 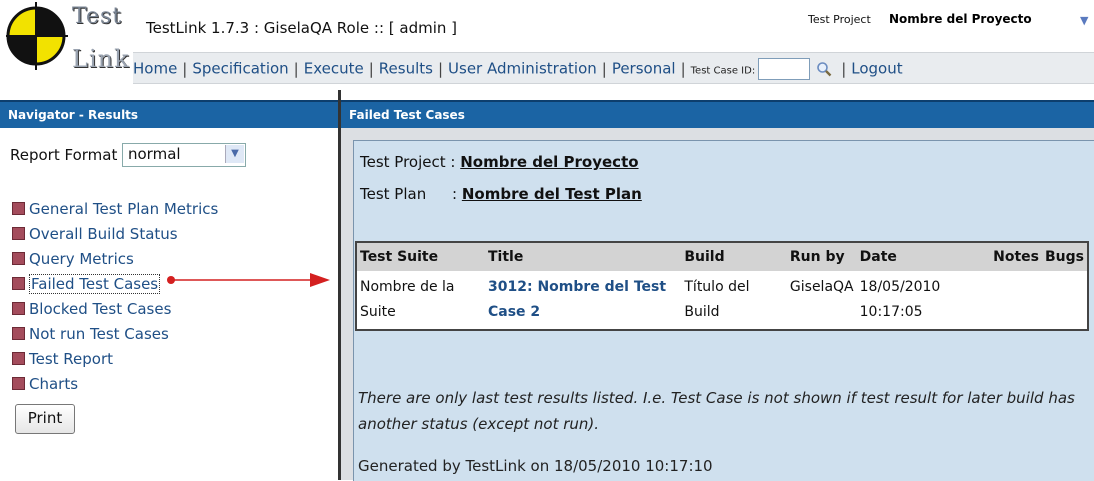 I want to click on test-project-row: Test Project : Nombre del Proyecto, so click(x=499, y=162).